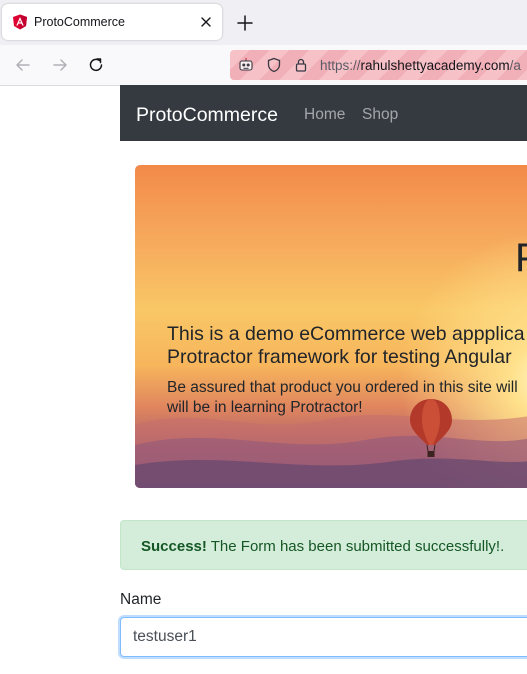 Image resolution: width=527 pixels, height=674 pixels. I want to click on plus-icon, so click(245, 23).